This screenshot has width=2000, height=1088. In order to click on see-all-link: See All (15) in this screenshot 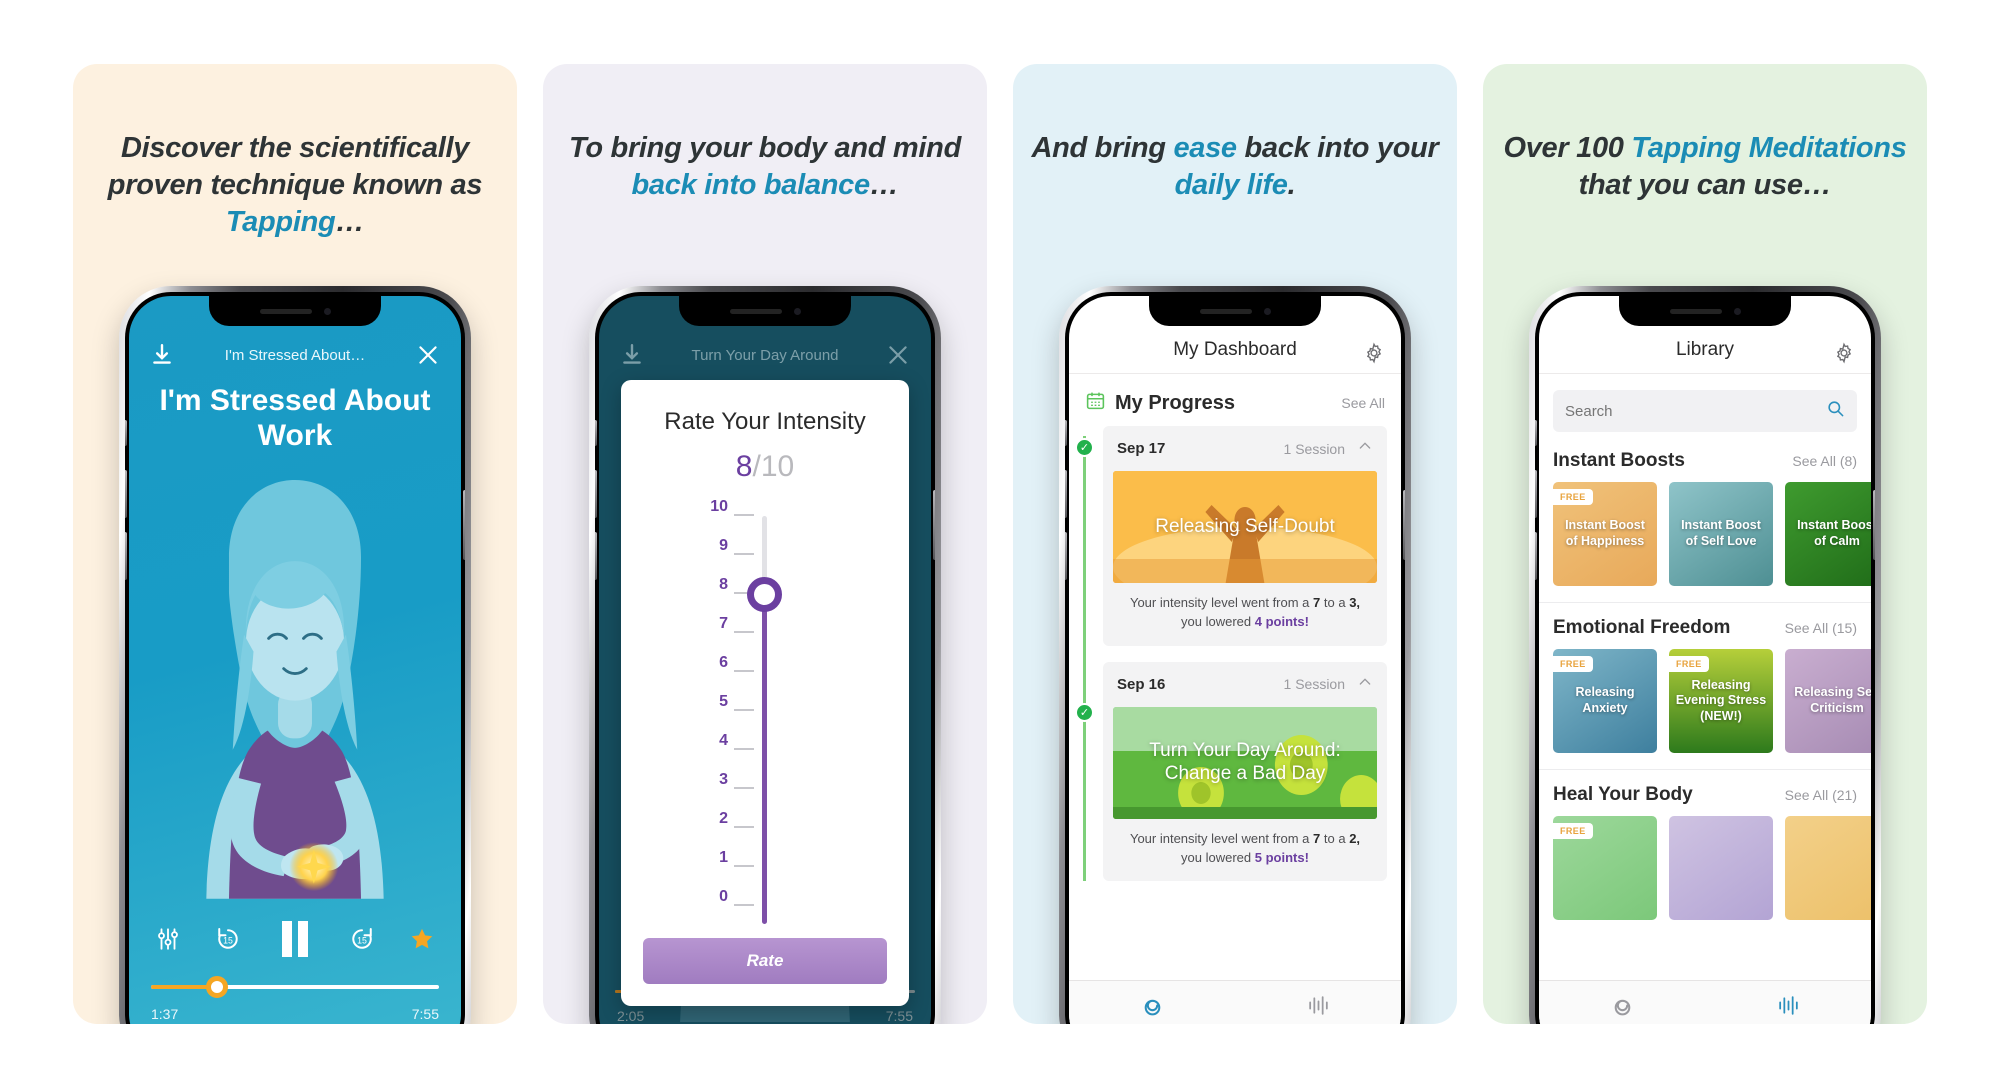, I will do `click(1821, 628)`.